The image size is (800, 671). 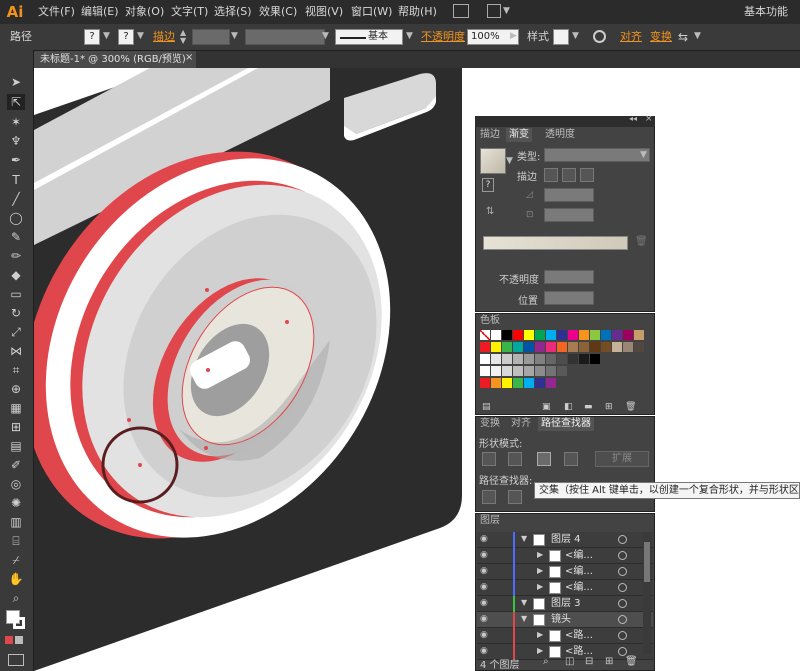 I want to click on layer-row: ◉ ▼ 图层 4, so click(x=565, y=540).